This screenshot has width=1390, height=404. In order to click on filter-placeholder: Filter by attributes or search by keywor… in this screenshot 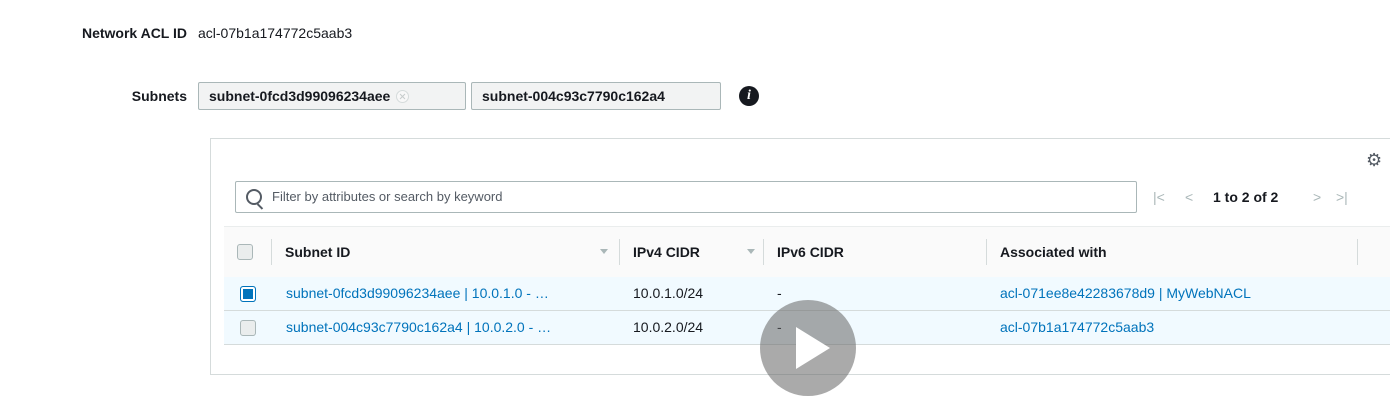, I will do `click(387, 196)`.